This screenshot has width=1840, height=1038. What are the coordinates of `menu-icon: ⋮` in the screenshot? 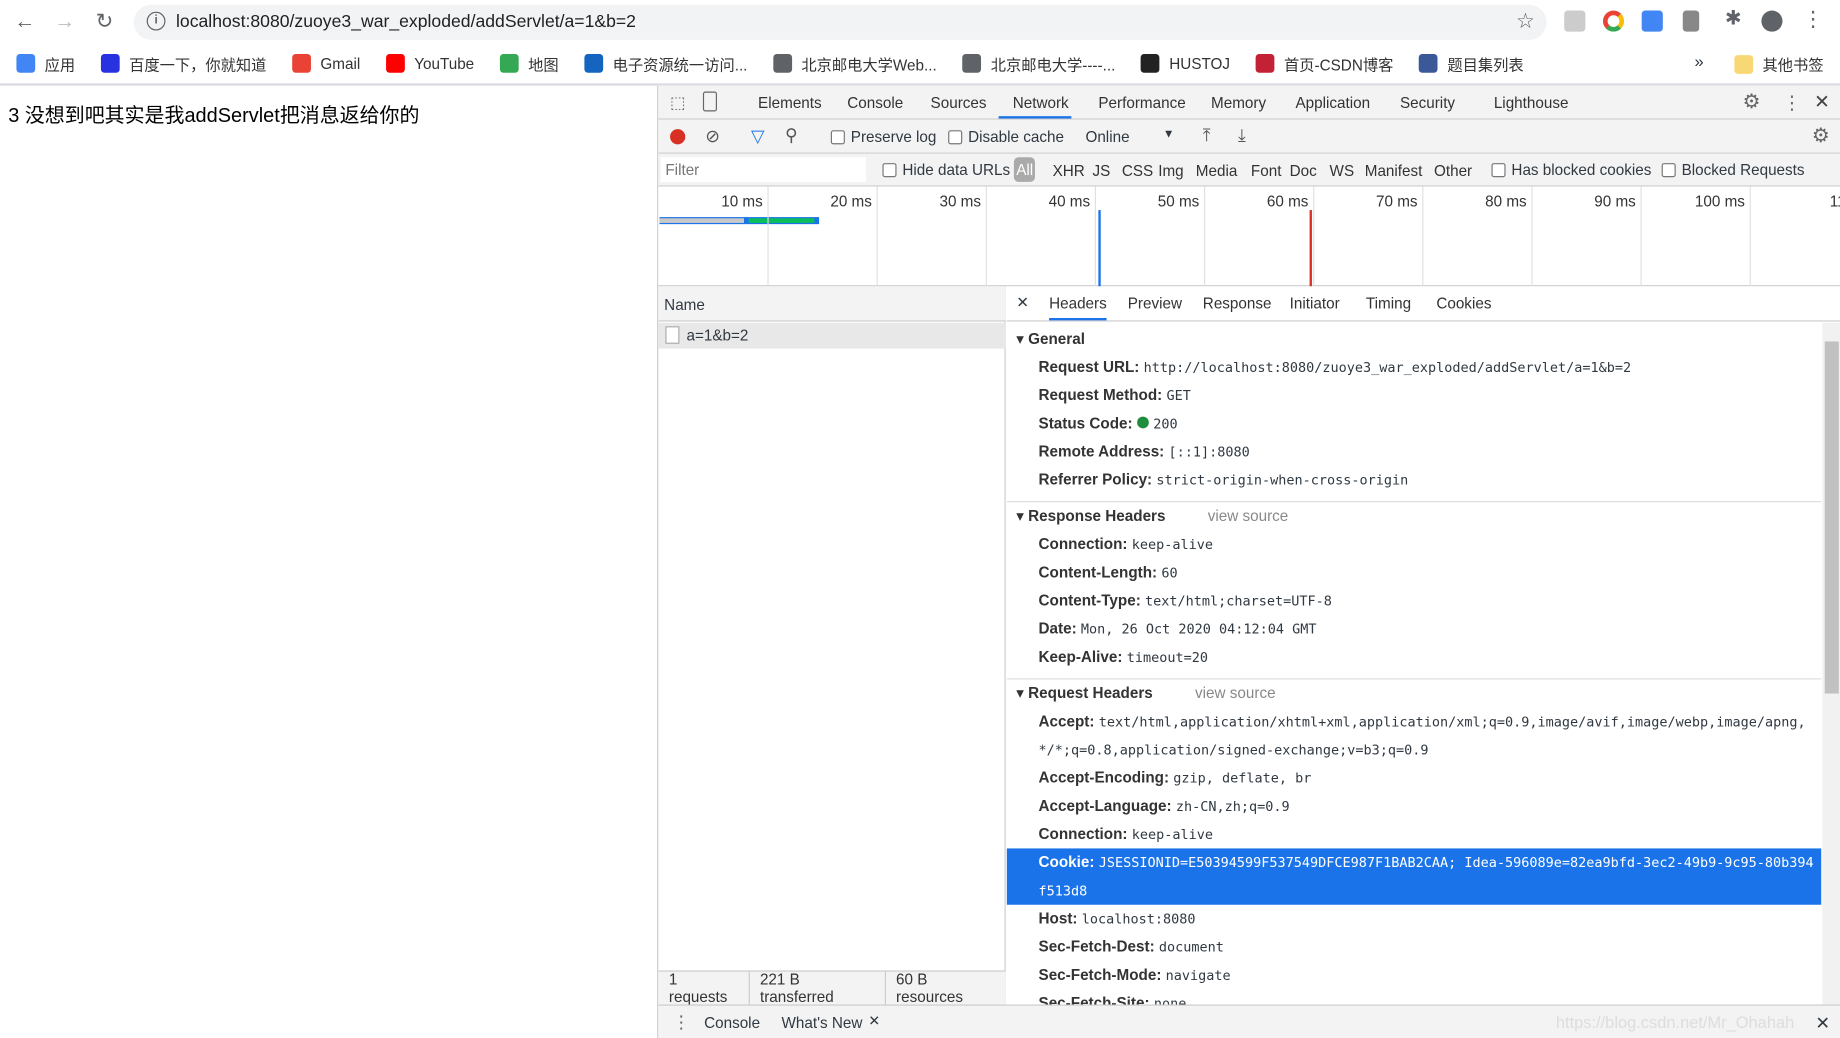 It's located at (1813, 19).